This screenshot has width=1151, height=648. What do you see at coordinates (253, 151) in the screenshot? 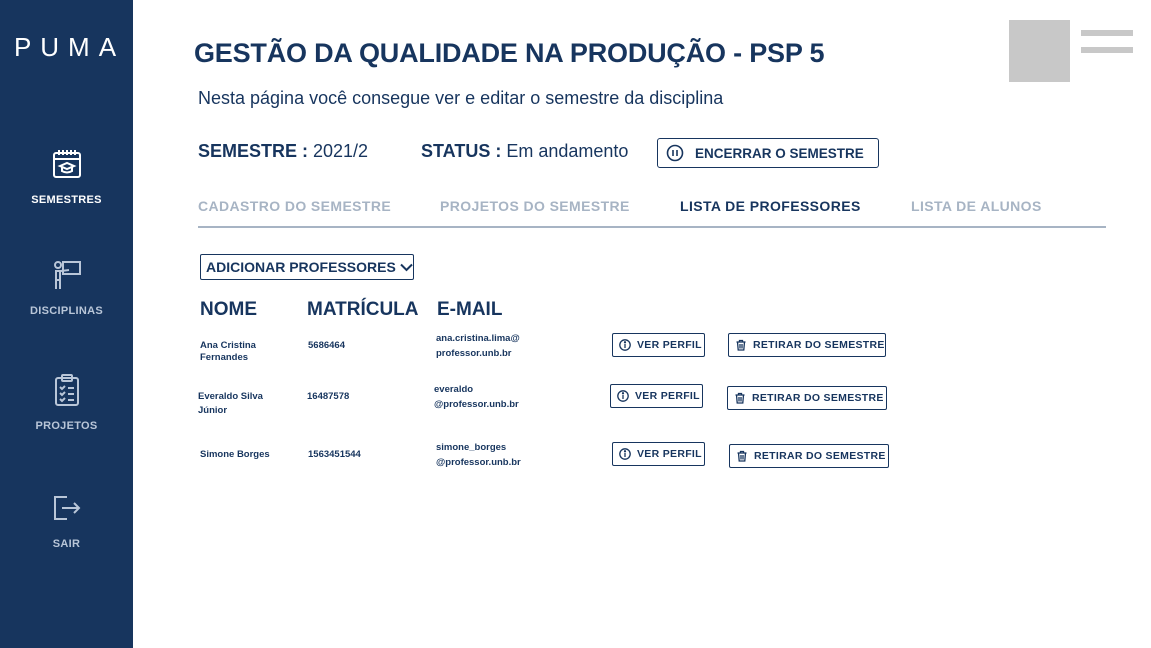
I see `semester-label: SEMESTRE :` at bounding box center [253, 151].